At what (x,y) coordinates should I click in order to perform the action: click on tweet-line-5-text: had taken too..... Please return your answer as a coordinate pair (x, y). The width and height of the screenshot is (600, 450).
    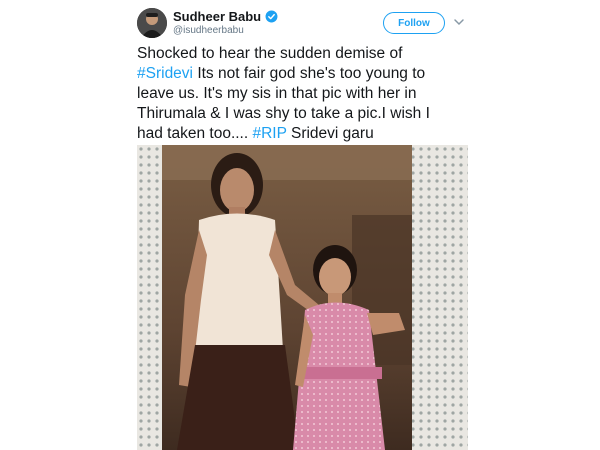
    Looking at the image, I should click on (193, 133).